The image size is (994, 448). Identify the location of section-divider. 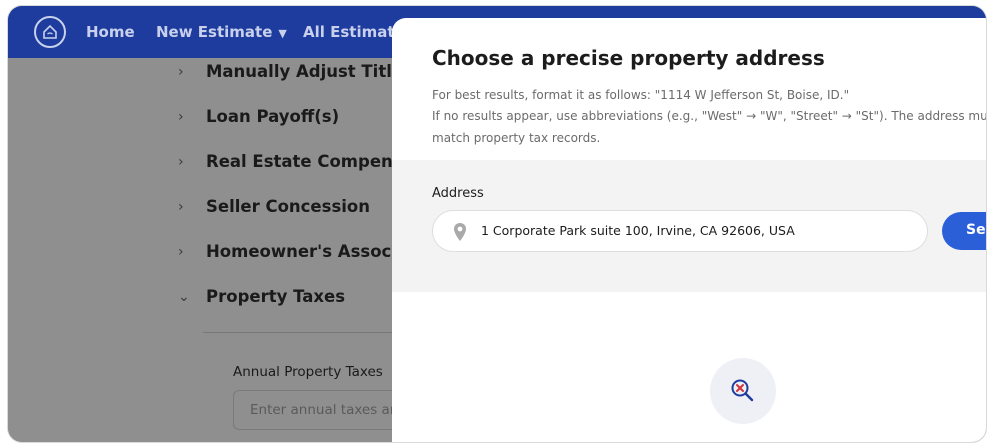
(313, 332).